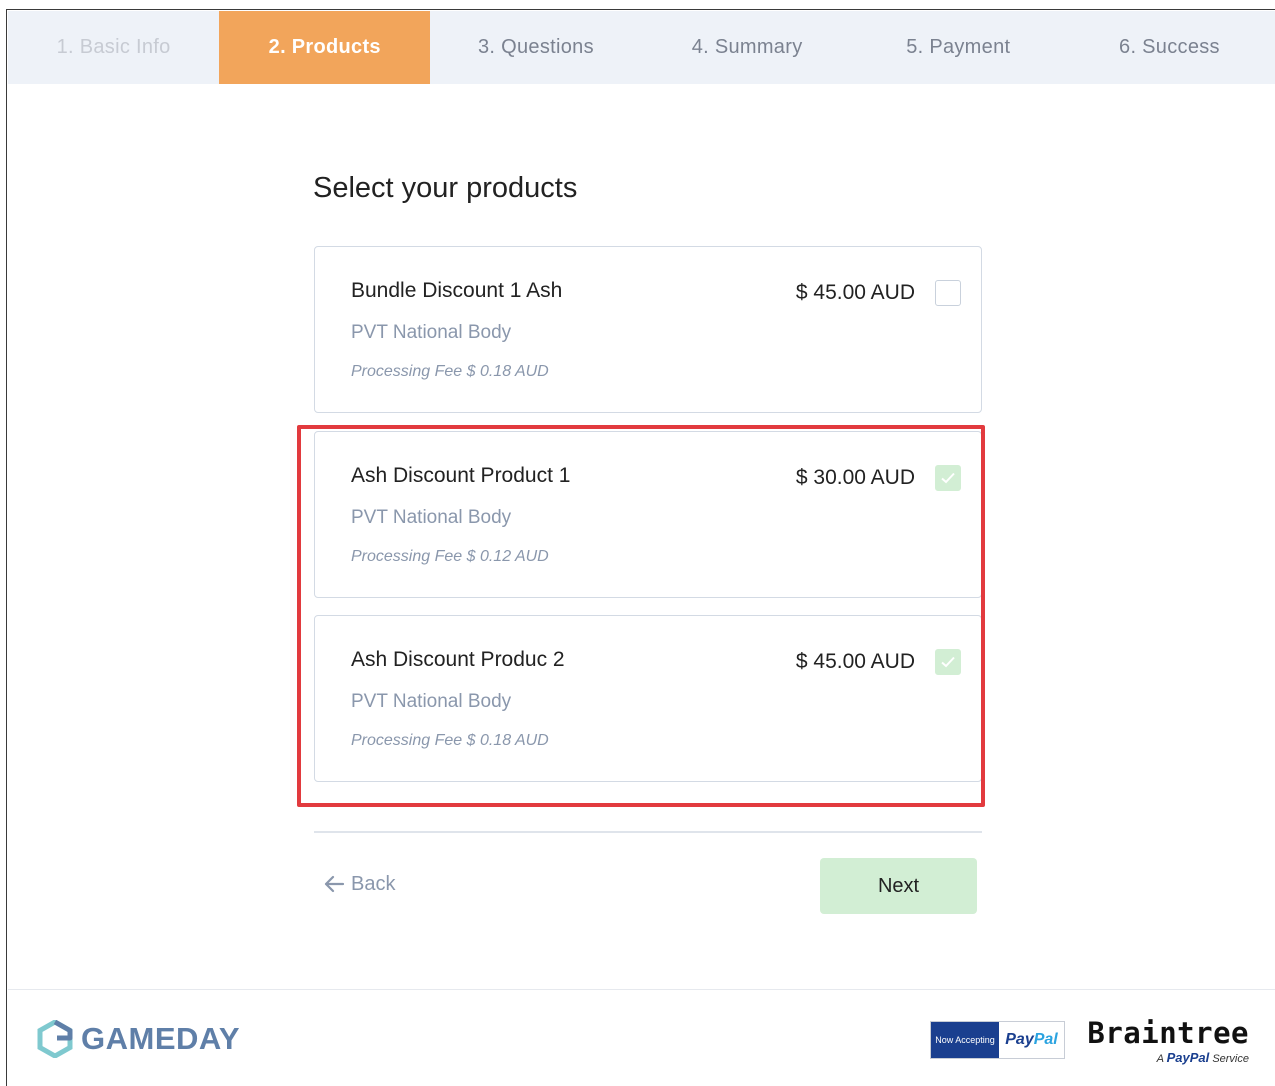 The image size is (1275, 1086). What do you see at coordinates (461, 475) in the screenshot?
I see `product-name: Ash Discount Product 1` at bounding box center [461, 475].